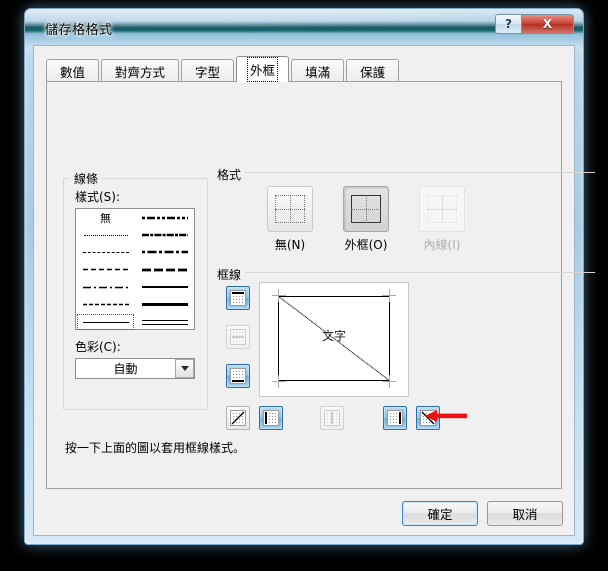 The height and width of the screenshot is (571, 608). What do you see at coordinates (508, 24) in the screenshot?
I see `help-icon: ?` at bounding box center [508, 24].